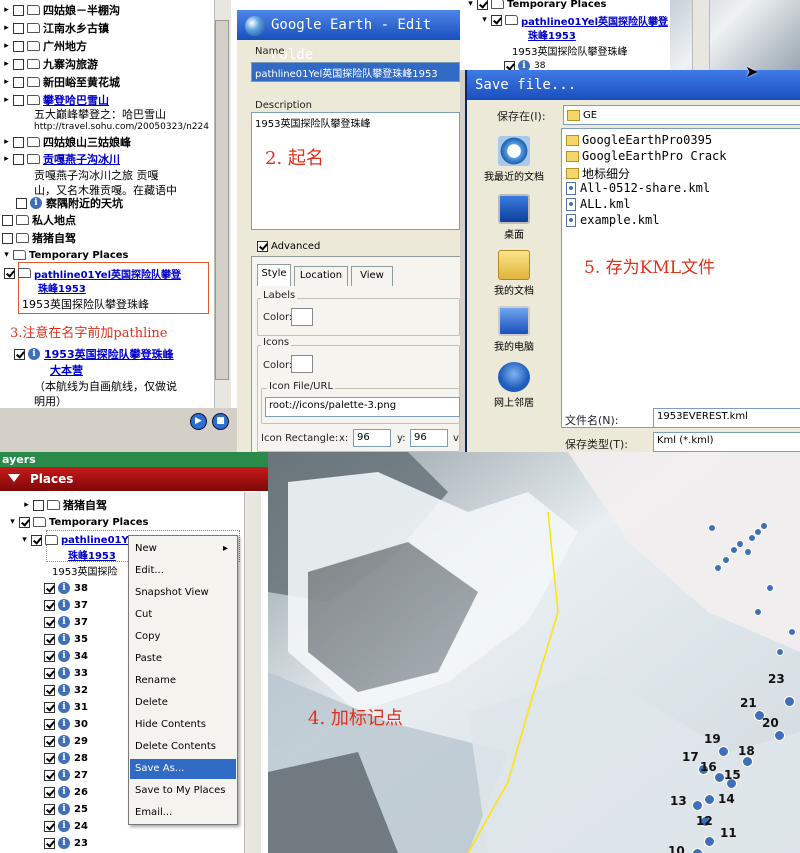 This screenshot has width=800, height=853. Describe the element at coordinates (274, 275) in the screenshot. I see `tab-style: Style` at that location.